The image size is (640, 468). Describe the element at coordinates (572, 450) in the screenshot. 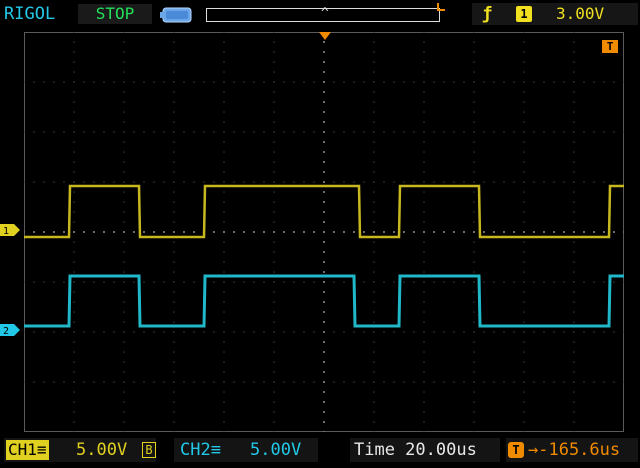

I see `trigger-offset-settings: T →-165.6us` at that location.